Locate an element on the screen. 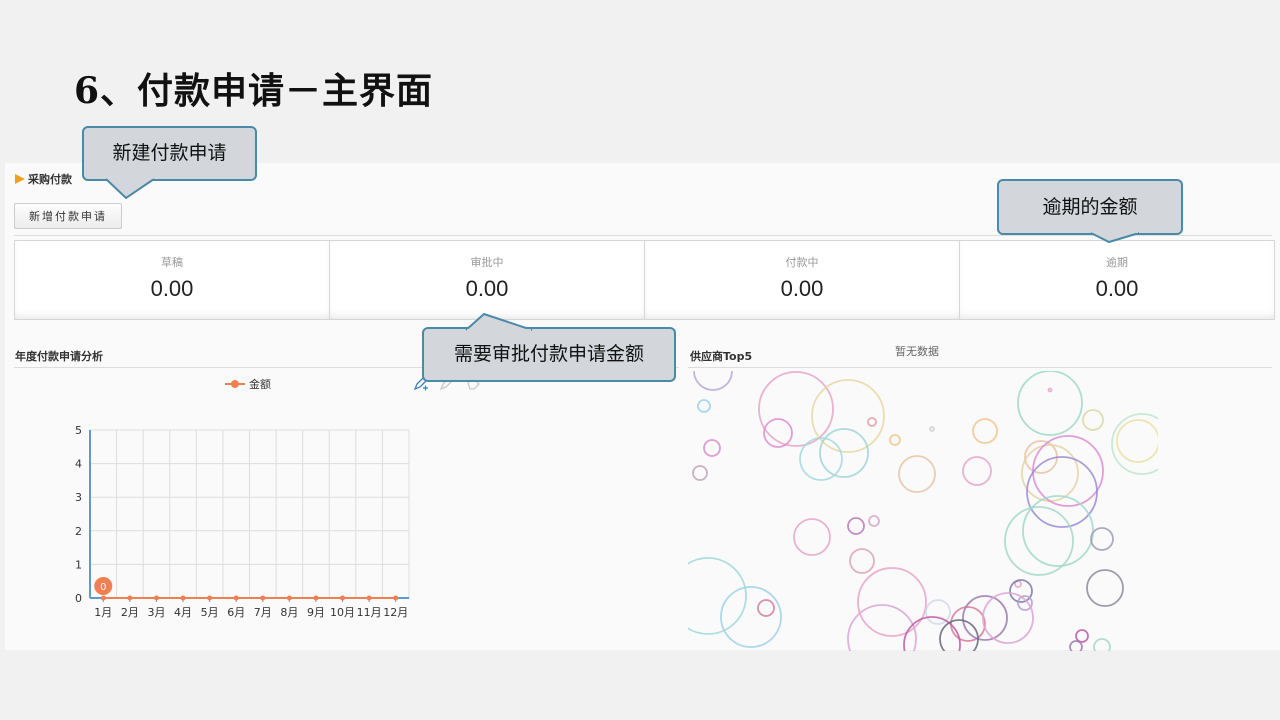 The image size is (1280, 720). y-tick-label: 5 is located at coordinates (78, 430).